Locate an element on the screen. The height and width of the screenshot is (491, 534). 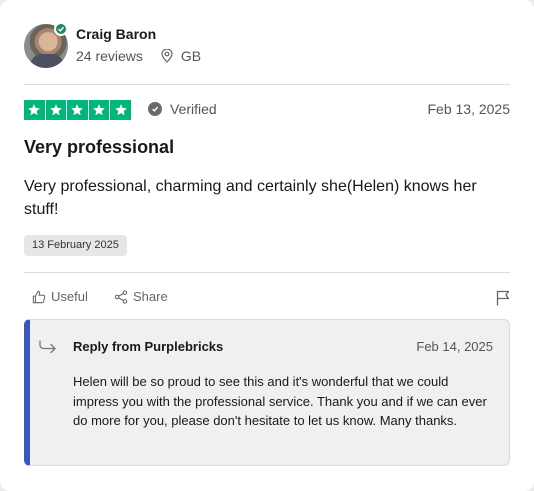
thumbs-up-icon is located at coordinates (39, 296).